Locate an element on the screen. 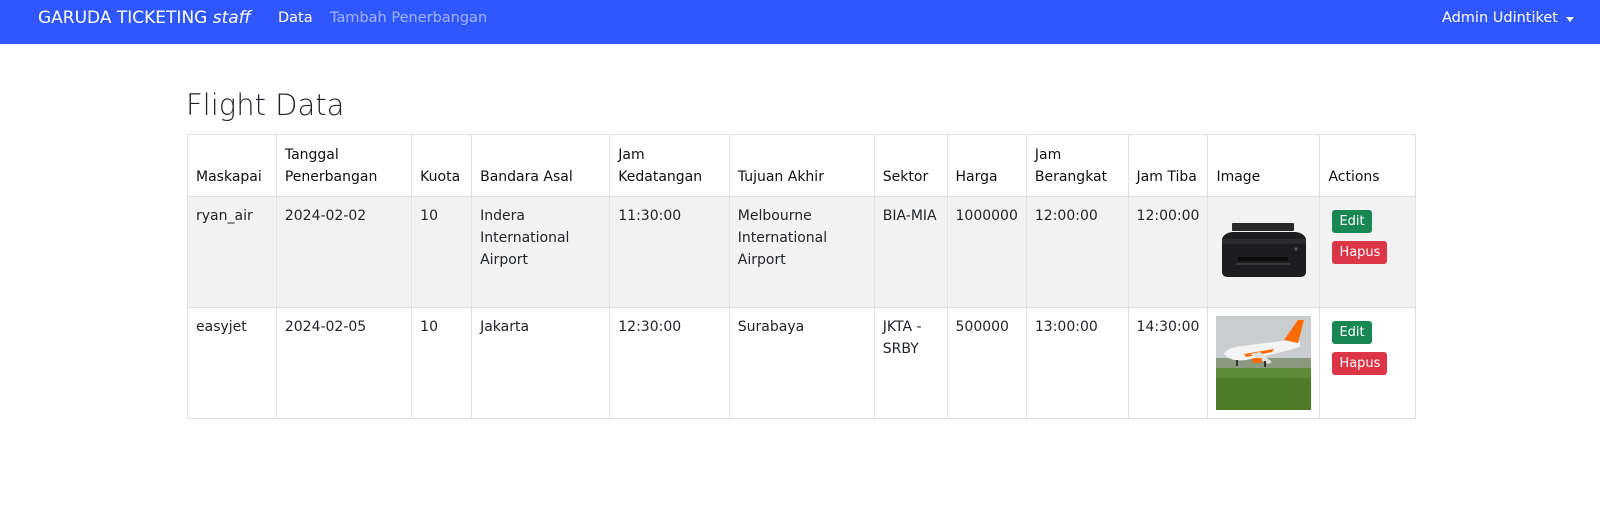  header-jam-tiba: Jam Tiba is located at coordinates (1168, 165).